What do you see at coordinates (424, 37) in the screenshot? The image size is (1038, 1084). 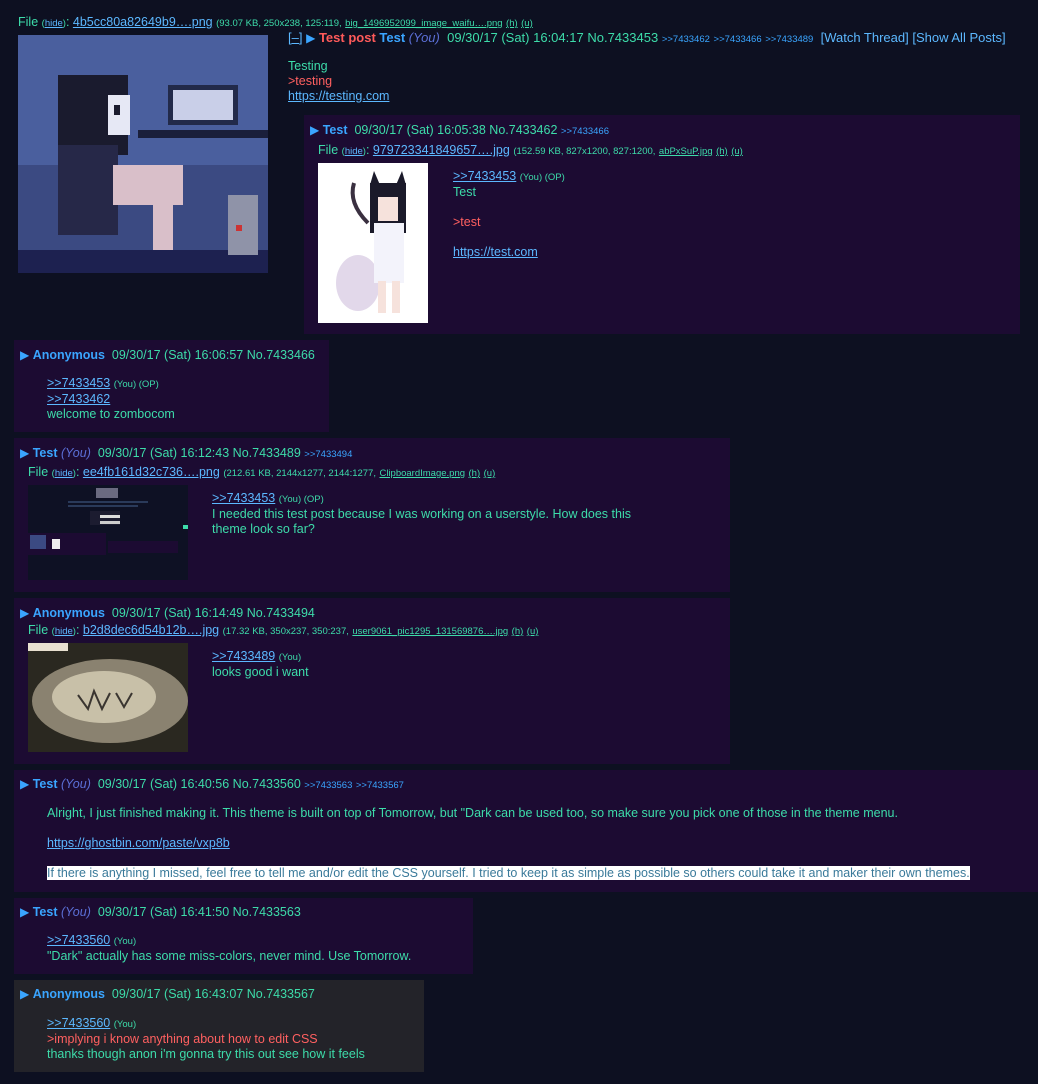 I see `op-you: (You)` at bounding box center [424, 37].